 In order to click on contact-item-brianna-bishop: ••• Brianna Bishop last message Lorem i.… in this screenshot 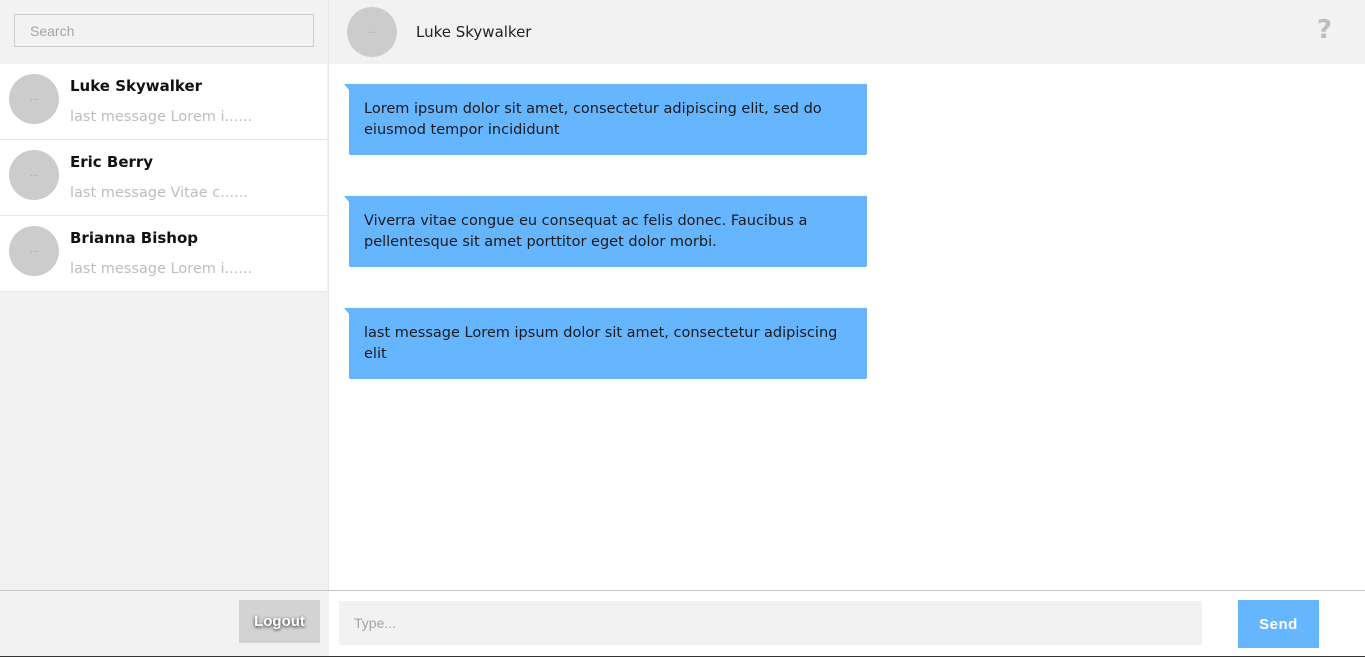, I will do `click(163, 254)`.